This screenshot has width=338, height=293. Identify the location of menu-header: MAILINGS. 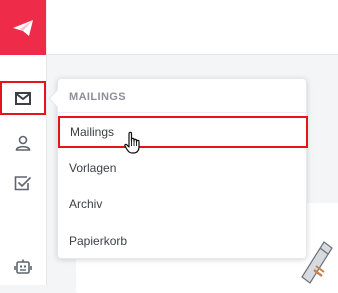
(97, 97).